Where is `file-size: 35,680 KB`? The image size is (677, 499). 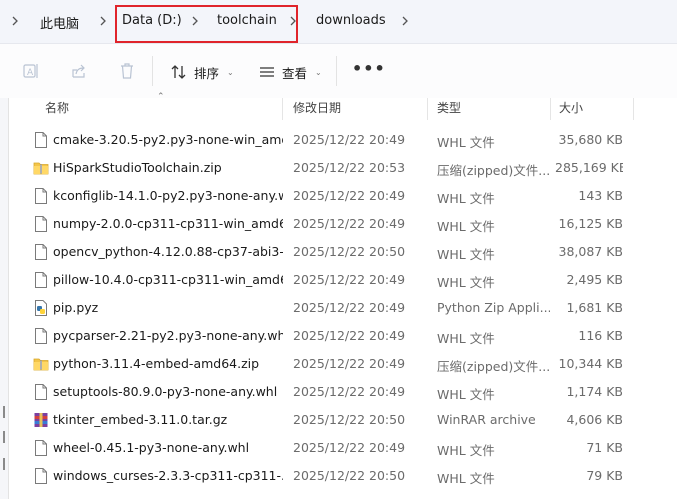
file-size: 35,680 KB is located at coordinates (590, 139).